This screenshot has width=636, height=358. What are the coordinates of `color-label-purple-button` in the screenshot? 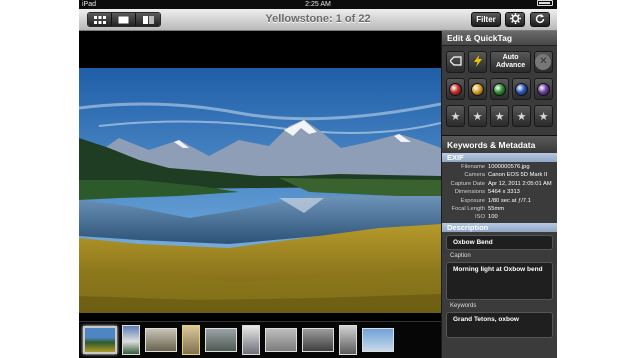 It's located at (543, 89).